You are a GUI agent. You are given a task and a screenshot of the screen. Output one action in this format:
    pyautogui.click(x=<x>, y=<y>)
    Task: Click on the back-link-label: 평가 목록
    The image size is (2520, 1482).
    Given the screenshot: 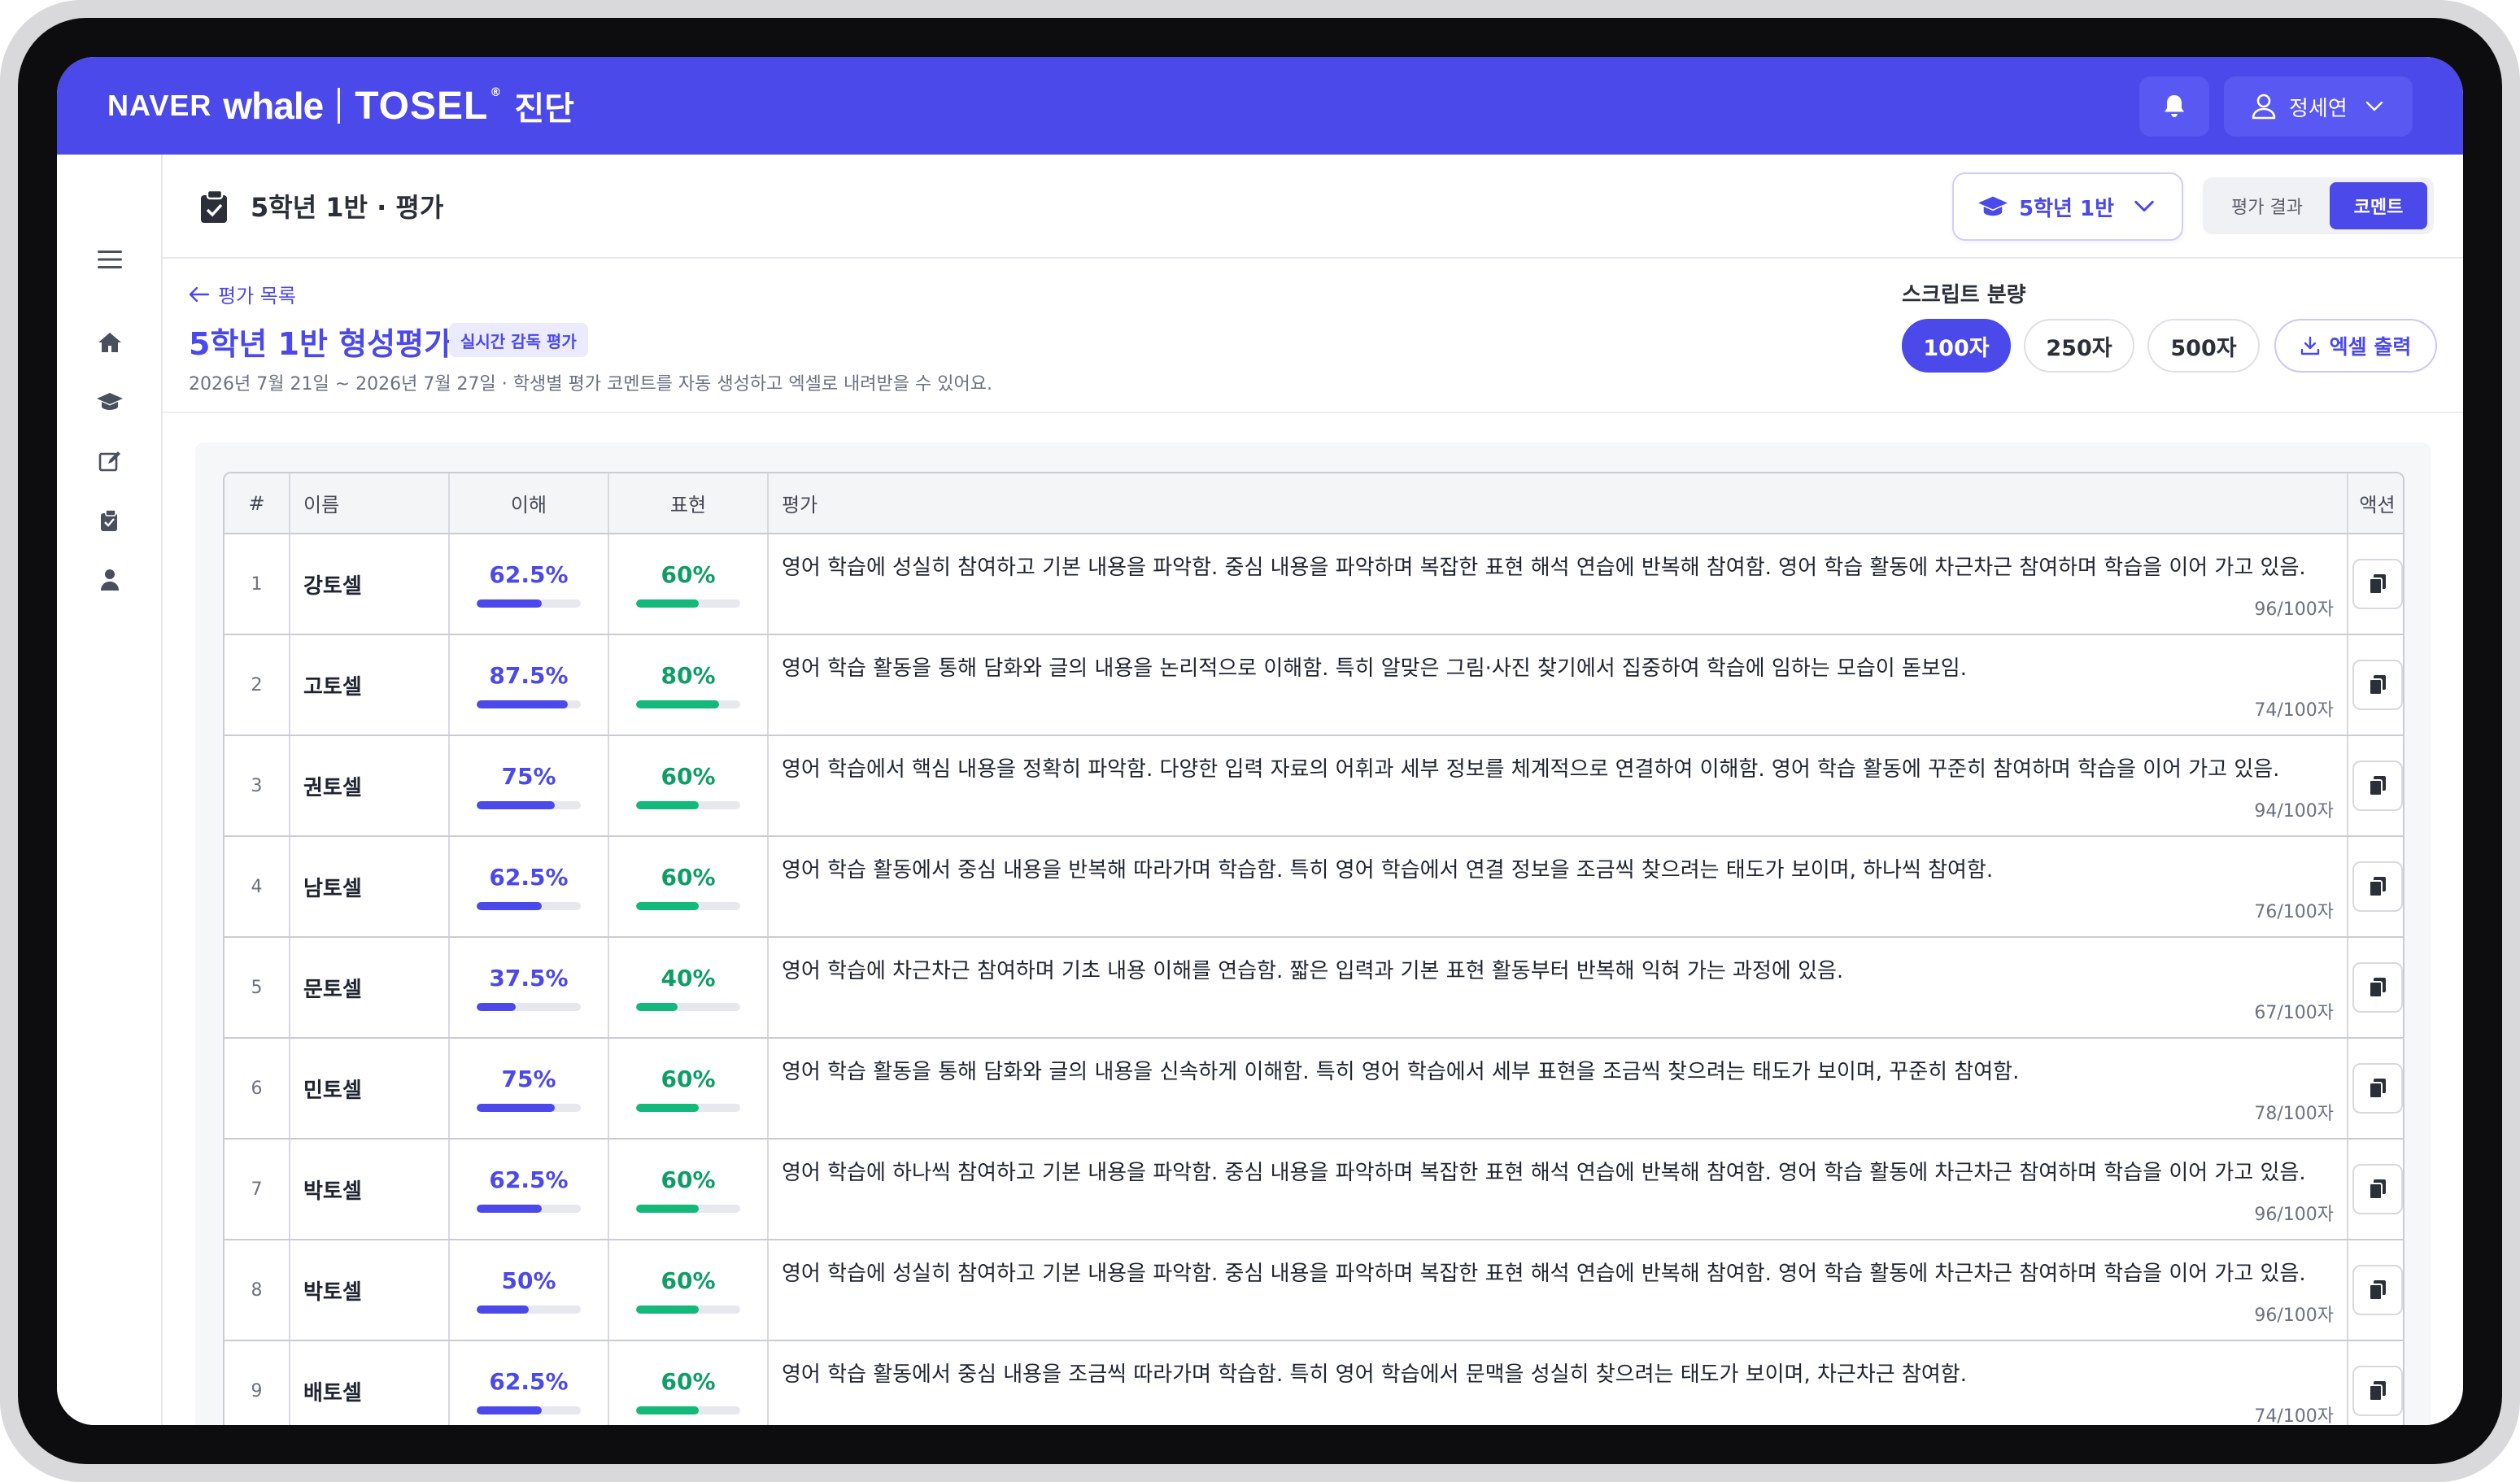 What is the action you would take?
    pyautogui.click(x=257, y=296)
    